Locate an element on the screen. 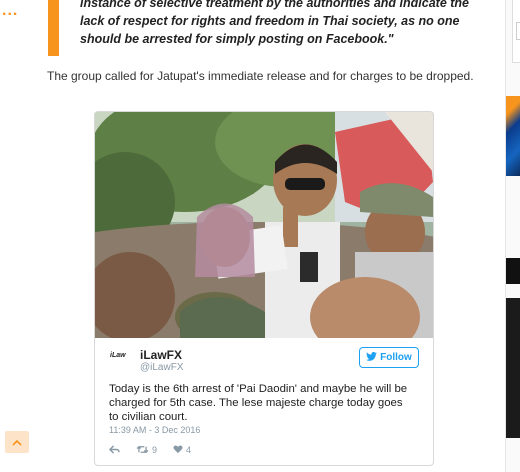  chevron-up-icon is located at coordinates (17, 442).